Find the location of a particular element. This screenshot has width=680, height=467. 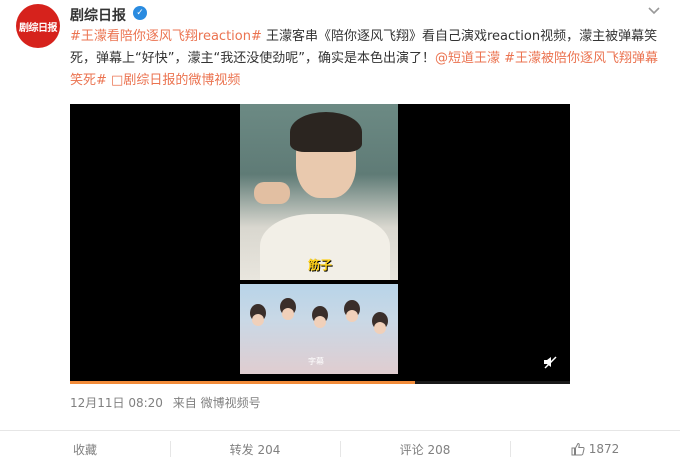

hand-shape is located at coordinates (272, 193).